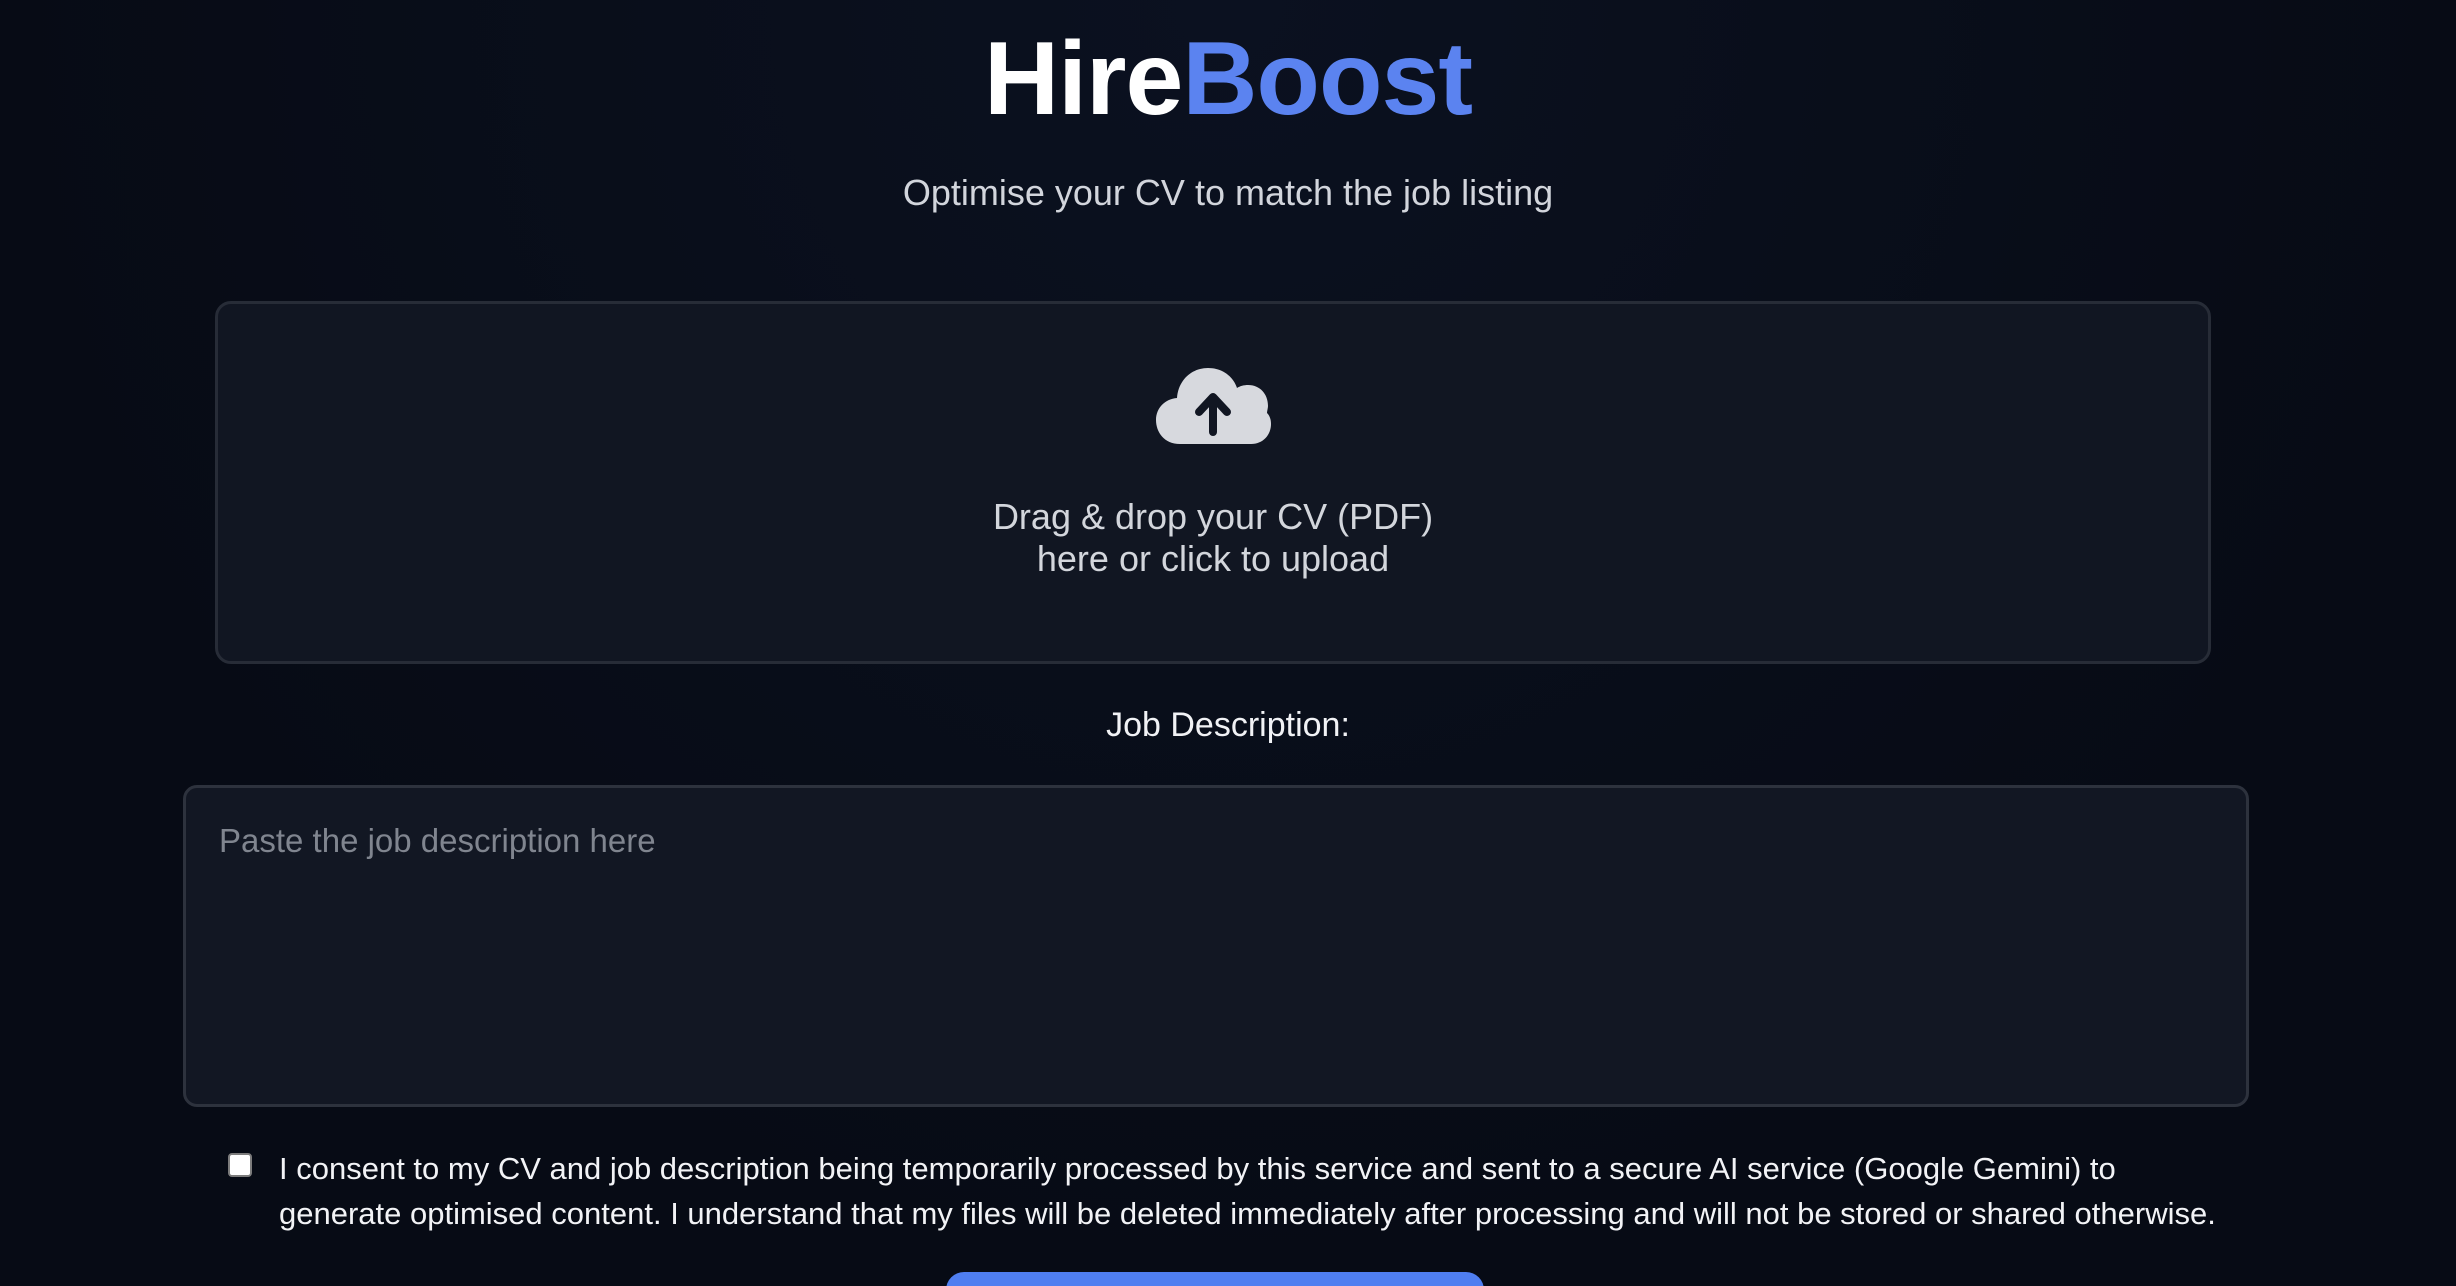 The width and height of the screenshot is (2456, 1286). What do you see at coordinates (1213, 558) in the screenshot?
I see `upload-line-2: here or click to upload` at bounding box center [1213, 558].